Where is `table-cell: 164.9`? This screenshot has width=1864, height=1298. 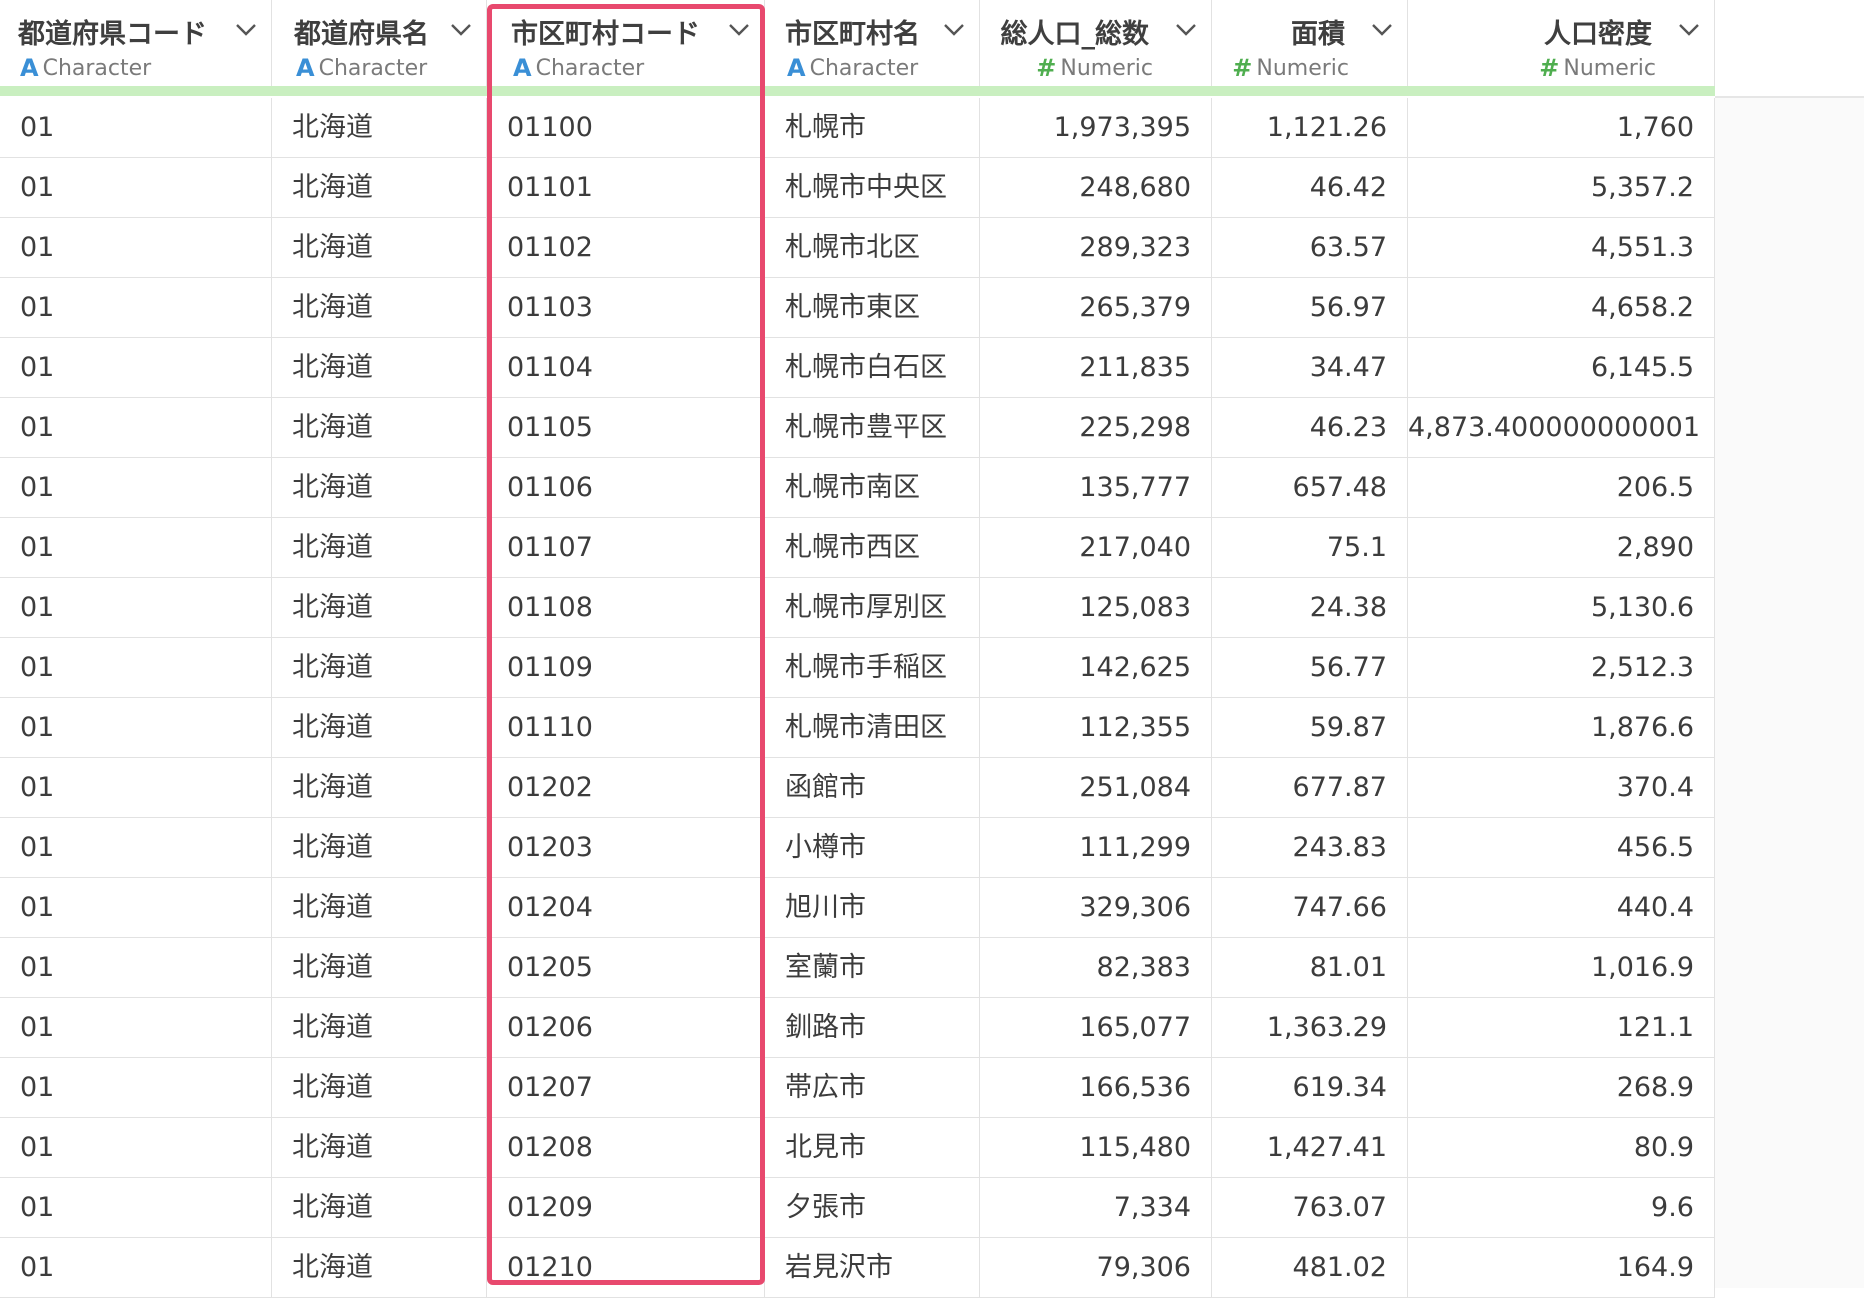 table-cell: 164.9 is located at coordinates (1561, 1268).